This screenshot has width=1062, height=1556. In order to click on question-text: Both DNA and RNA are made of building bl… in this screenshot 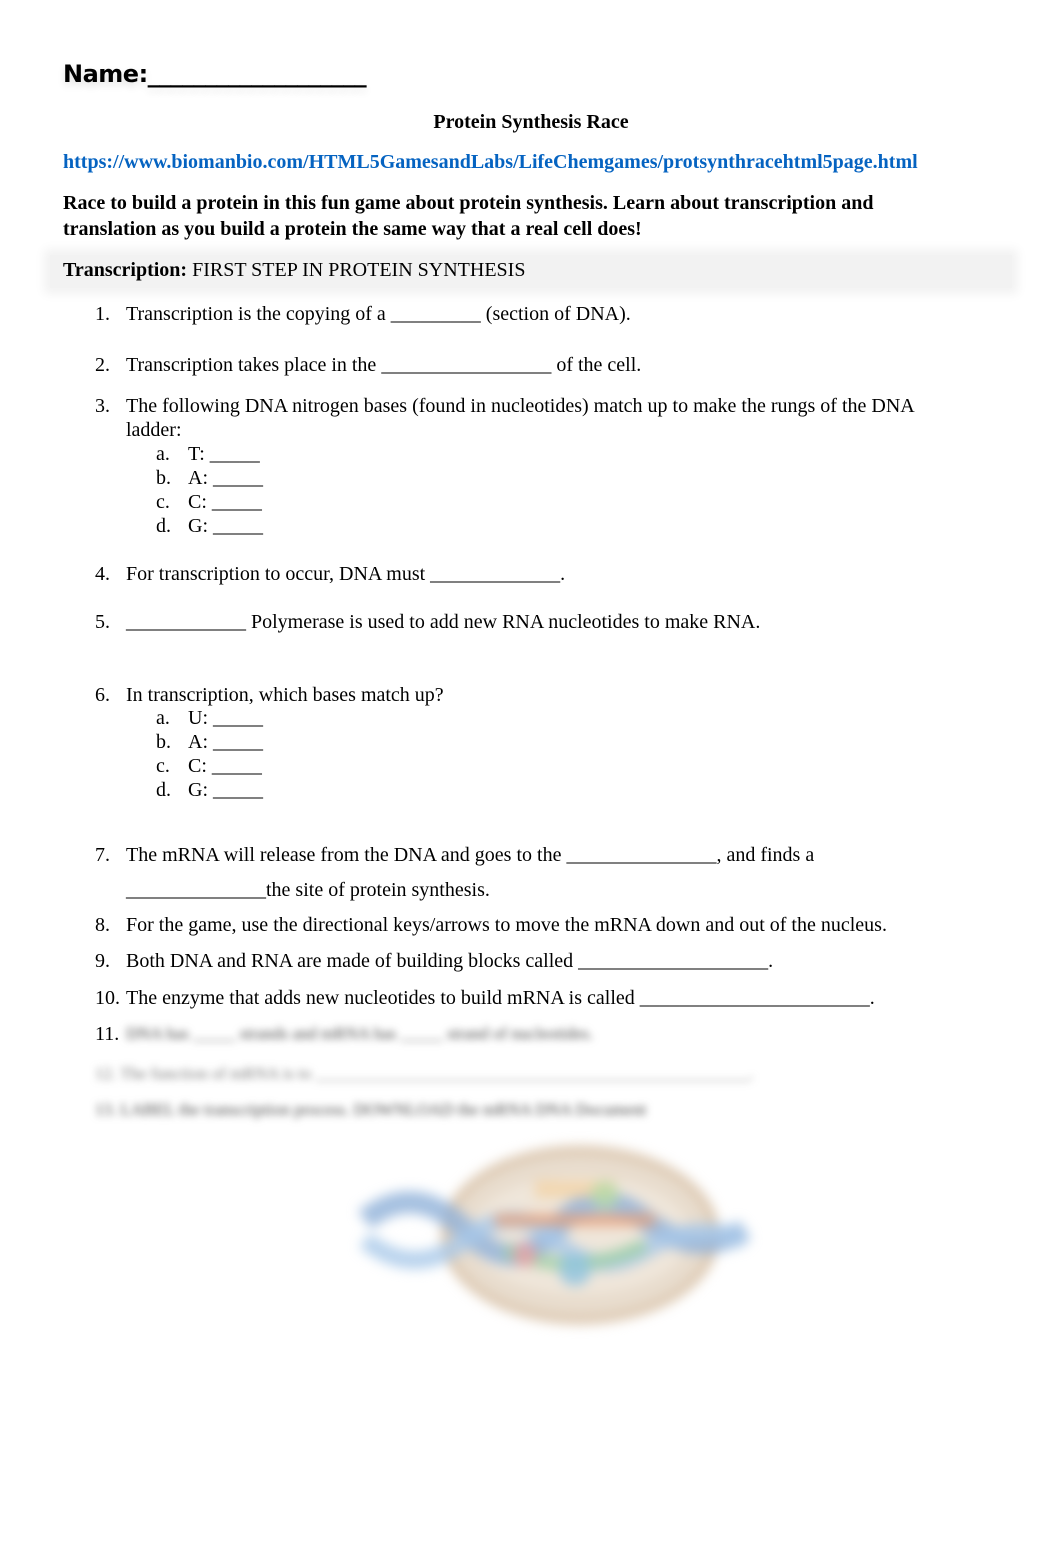, I will do `click(546, 961)`.